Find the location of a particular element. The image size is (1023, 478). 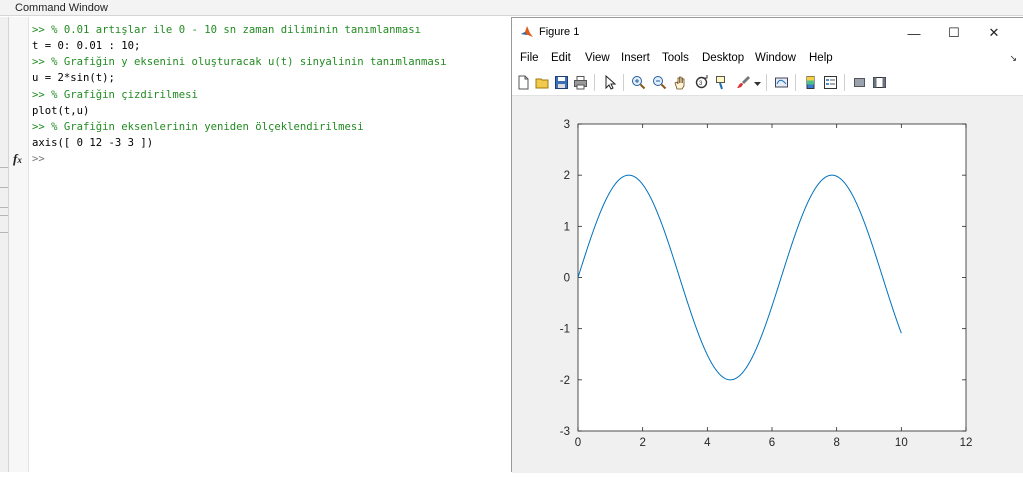

select-arrow-icon is located at coordinates (609, 82).